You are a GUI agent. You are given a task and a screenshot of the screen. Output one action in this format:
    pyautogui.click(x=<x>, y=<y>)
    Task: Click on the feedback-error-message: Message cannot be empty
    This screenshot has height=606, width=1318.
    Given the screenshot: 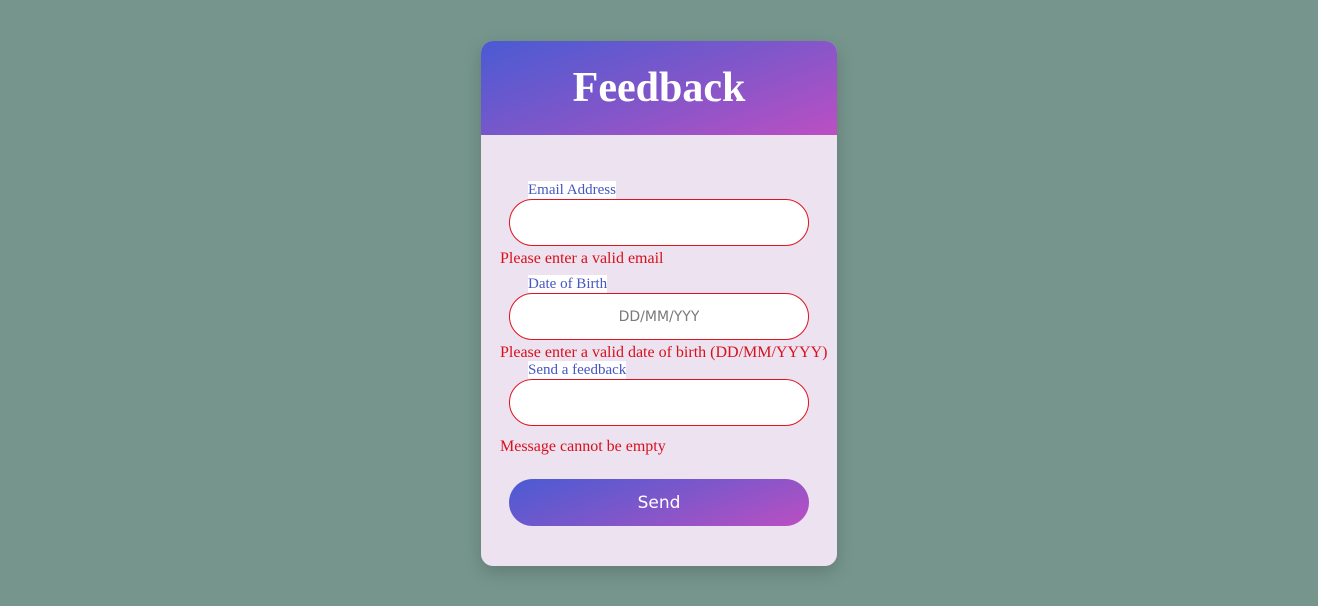 What is the action you would take?
    pyautogui.click(x=583, y=446)
    